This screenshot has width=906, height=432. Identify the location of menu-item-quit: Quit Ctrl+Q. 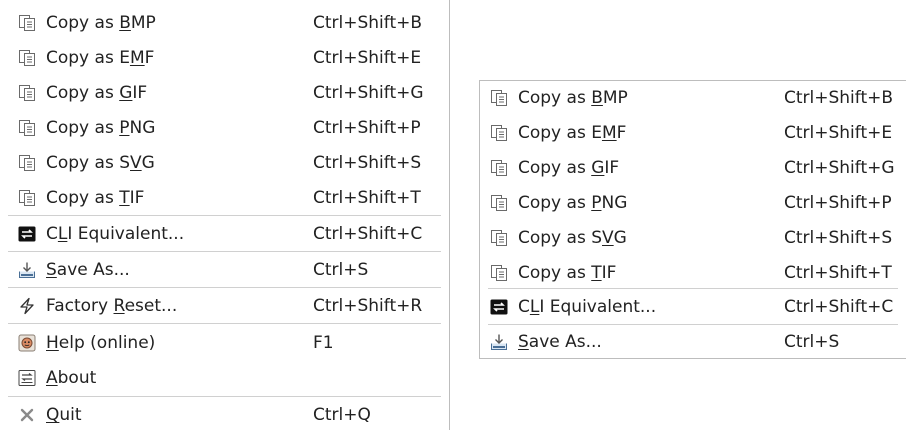
(224, 415).